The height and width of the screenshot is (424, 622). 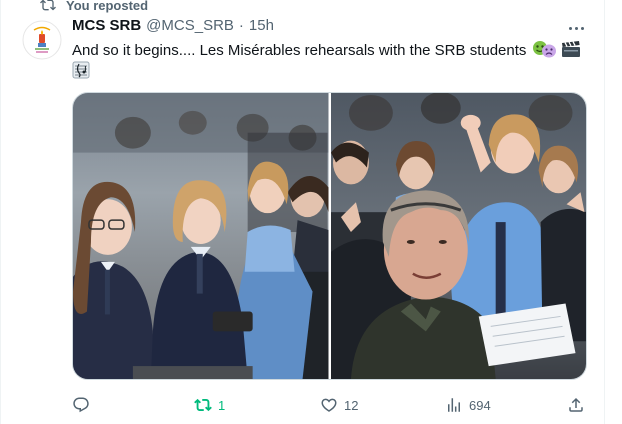 I want to click on tweet-timestamp: 15h, so click(x=261, y=25).